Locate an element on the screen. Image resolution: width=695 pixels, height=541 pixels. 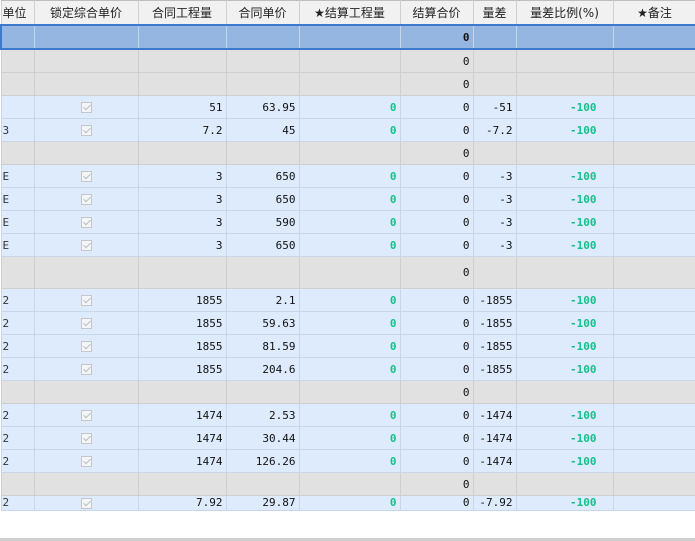
header-settlement-total: 结算合价 is located at coordinates (436, 13).